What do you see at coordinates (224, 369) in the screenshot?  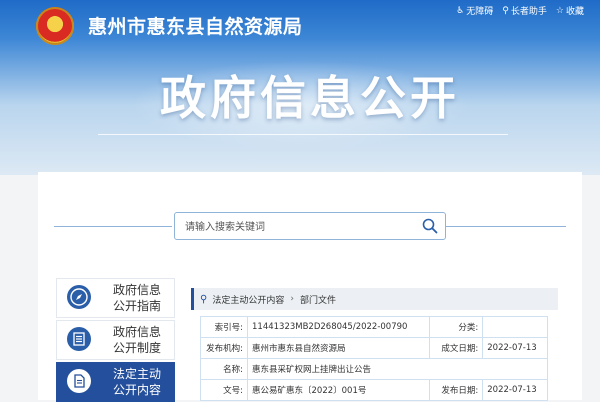 I see `name-label: 名称:` at bounding box center [224, 369].